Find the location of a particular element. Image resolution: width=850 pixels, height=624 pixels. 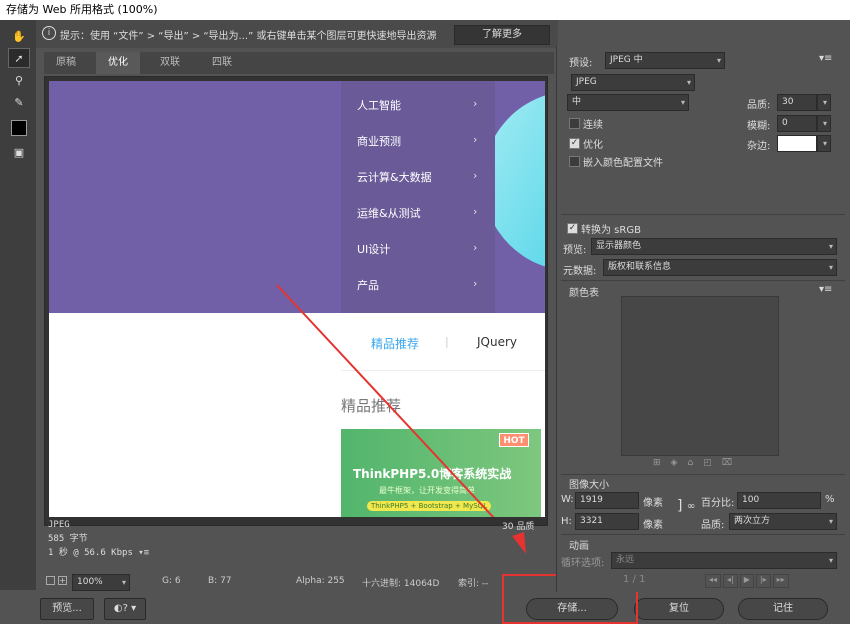

tab-4up: 四联 is located at coordinates (222, 63).